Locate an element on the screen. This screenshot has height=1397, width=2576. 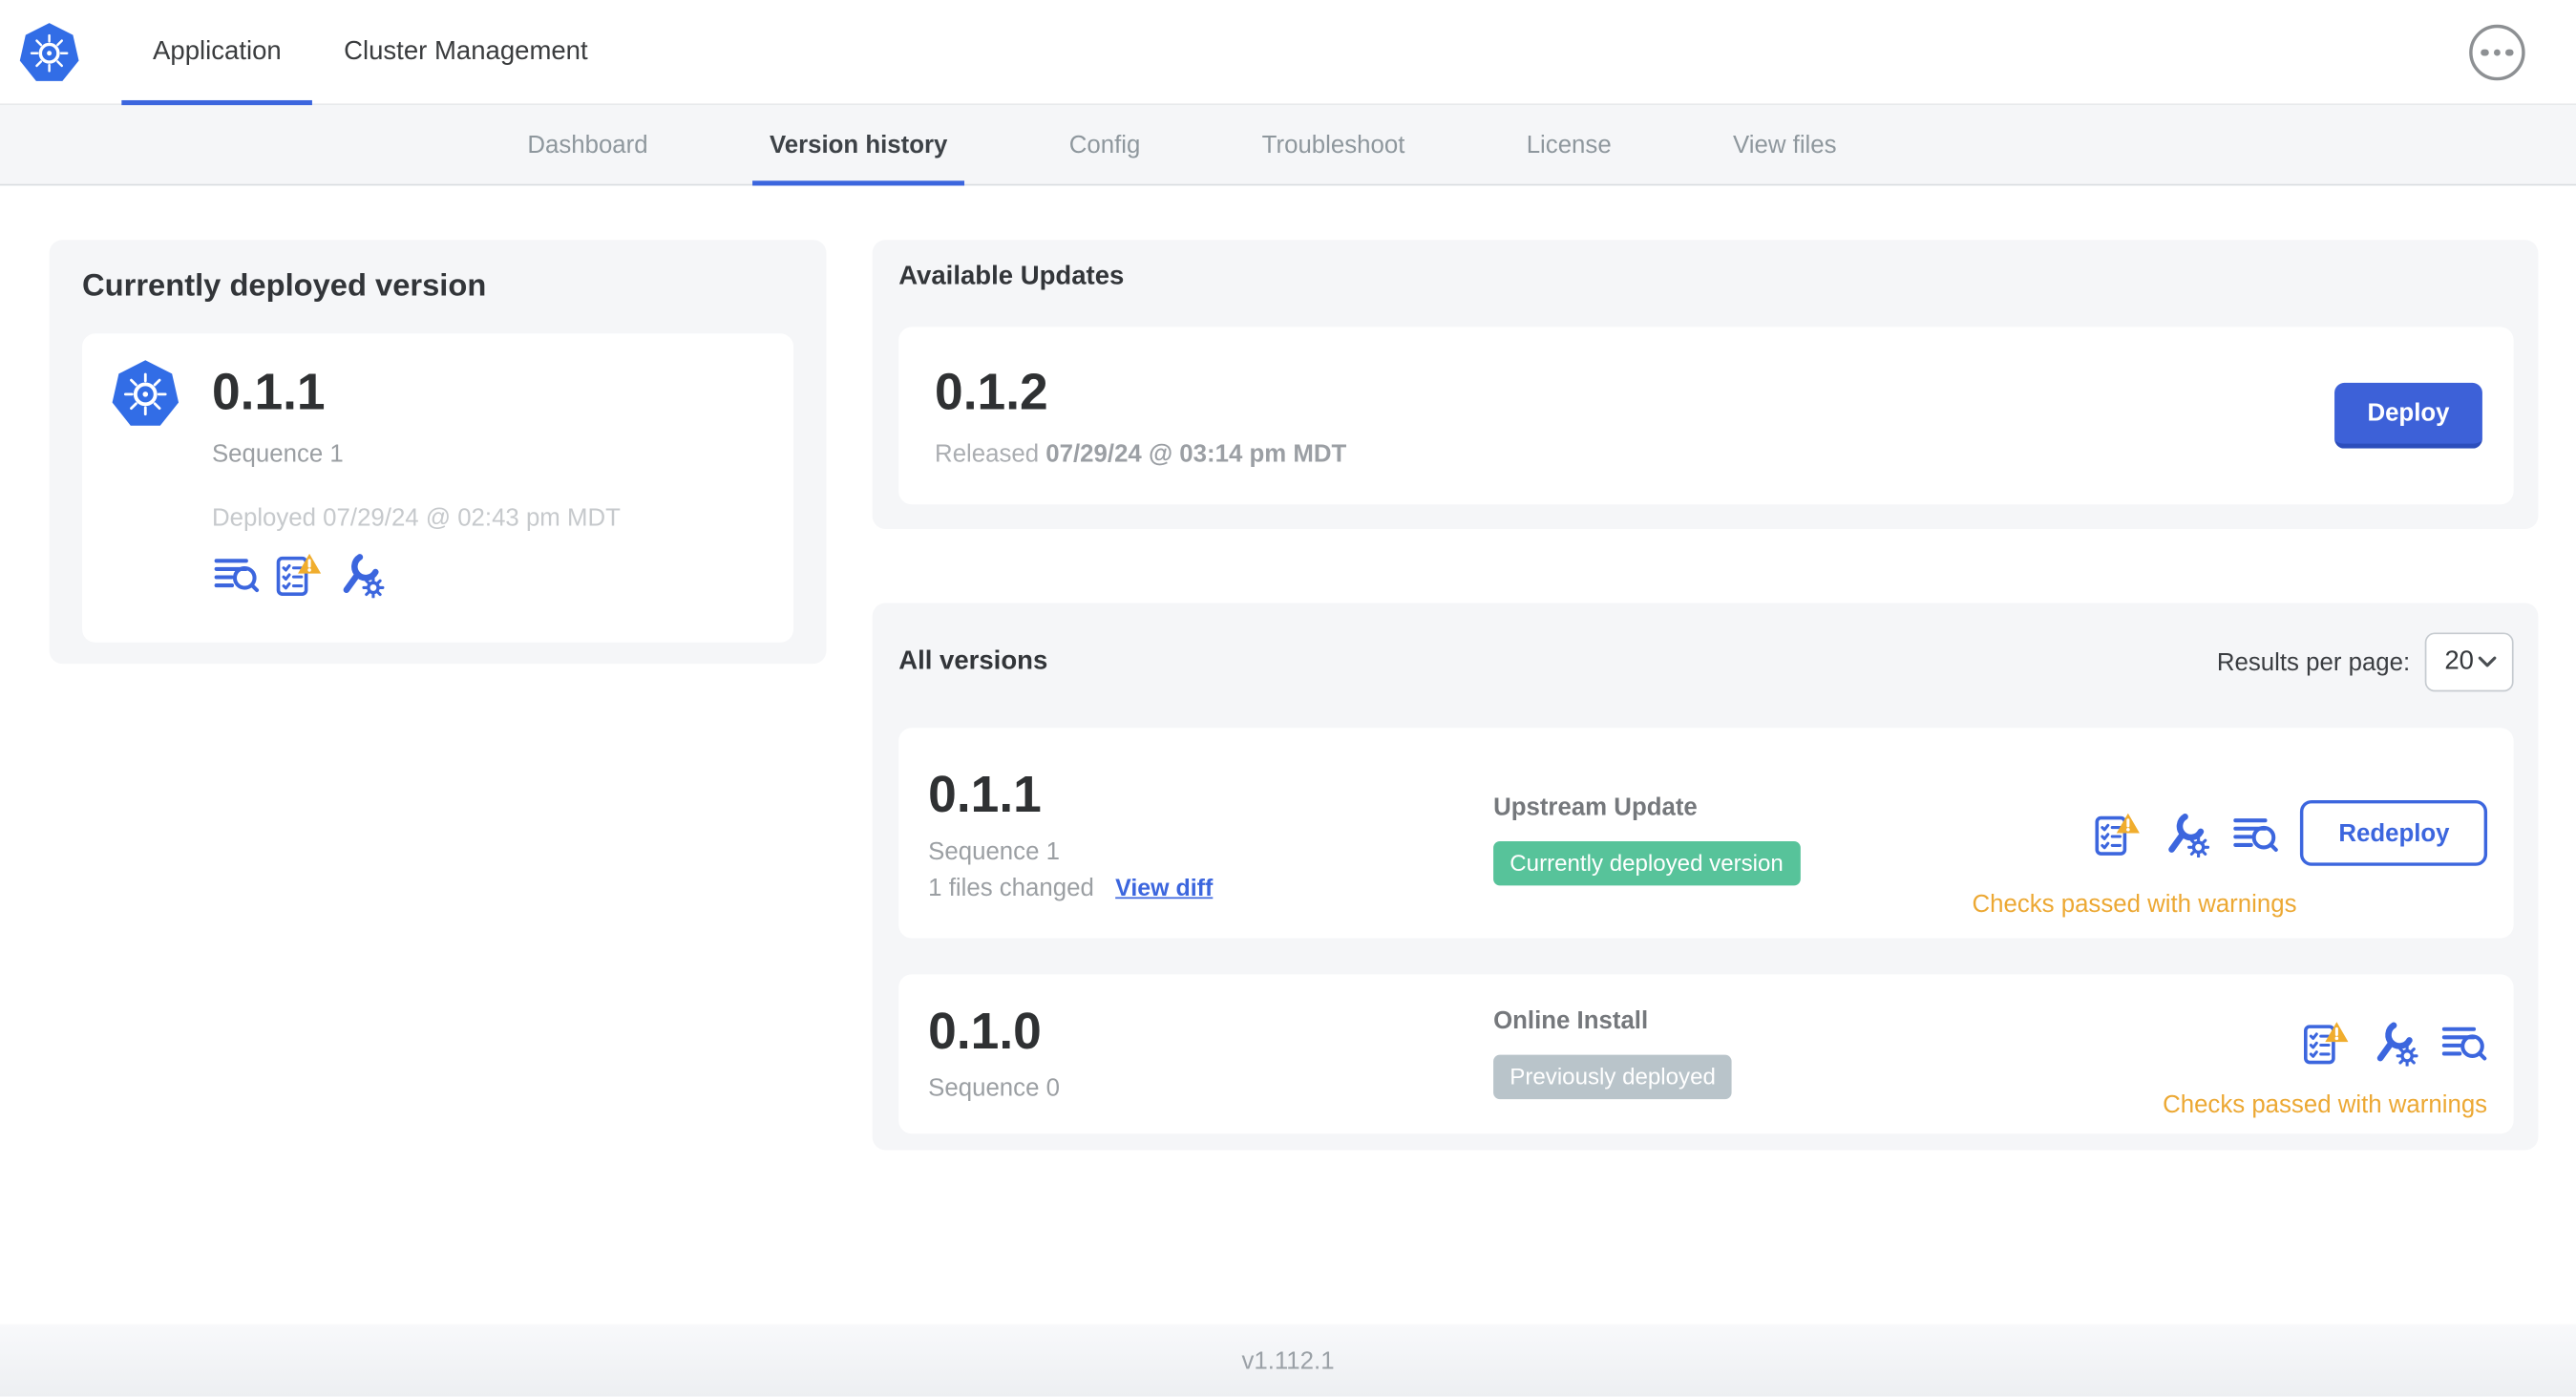
deploy-button: Deploy is located at coordinates (2408, 415).